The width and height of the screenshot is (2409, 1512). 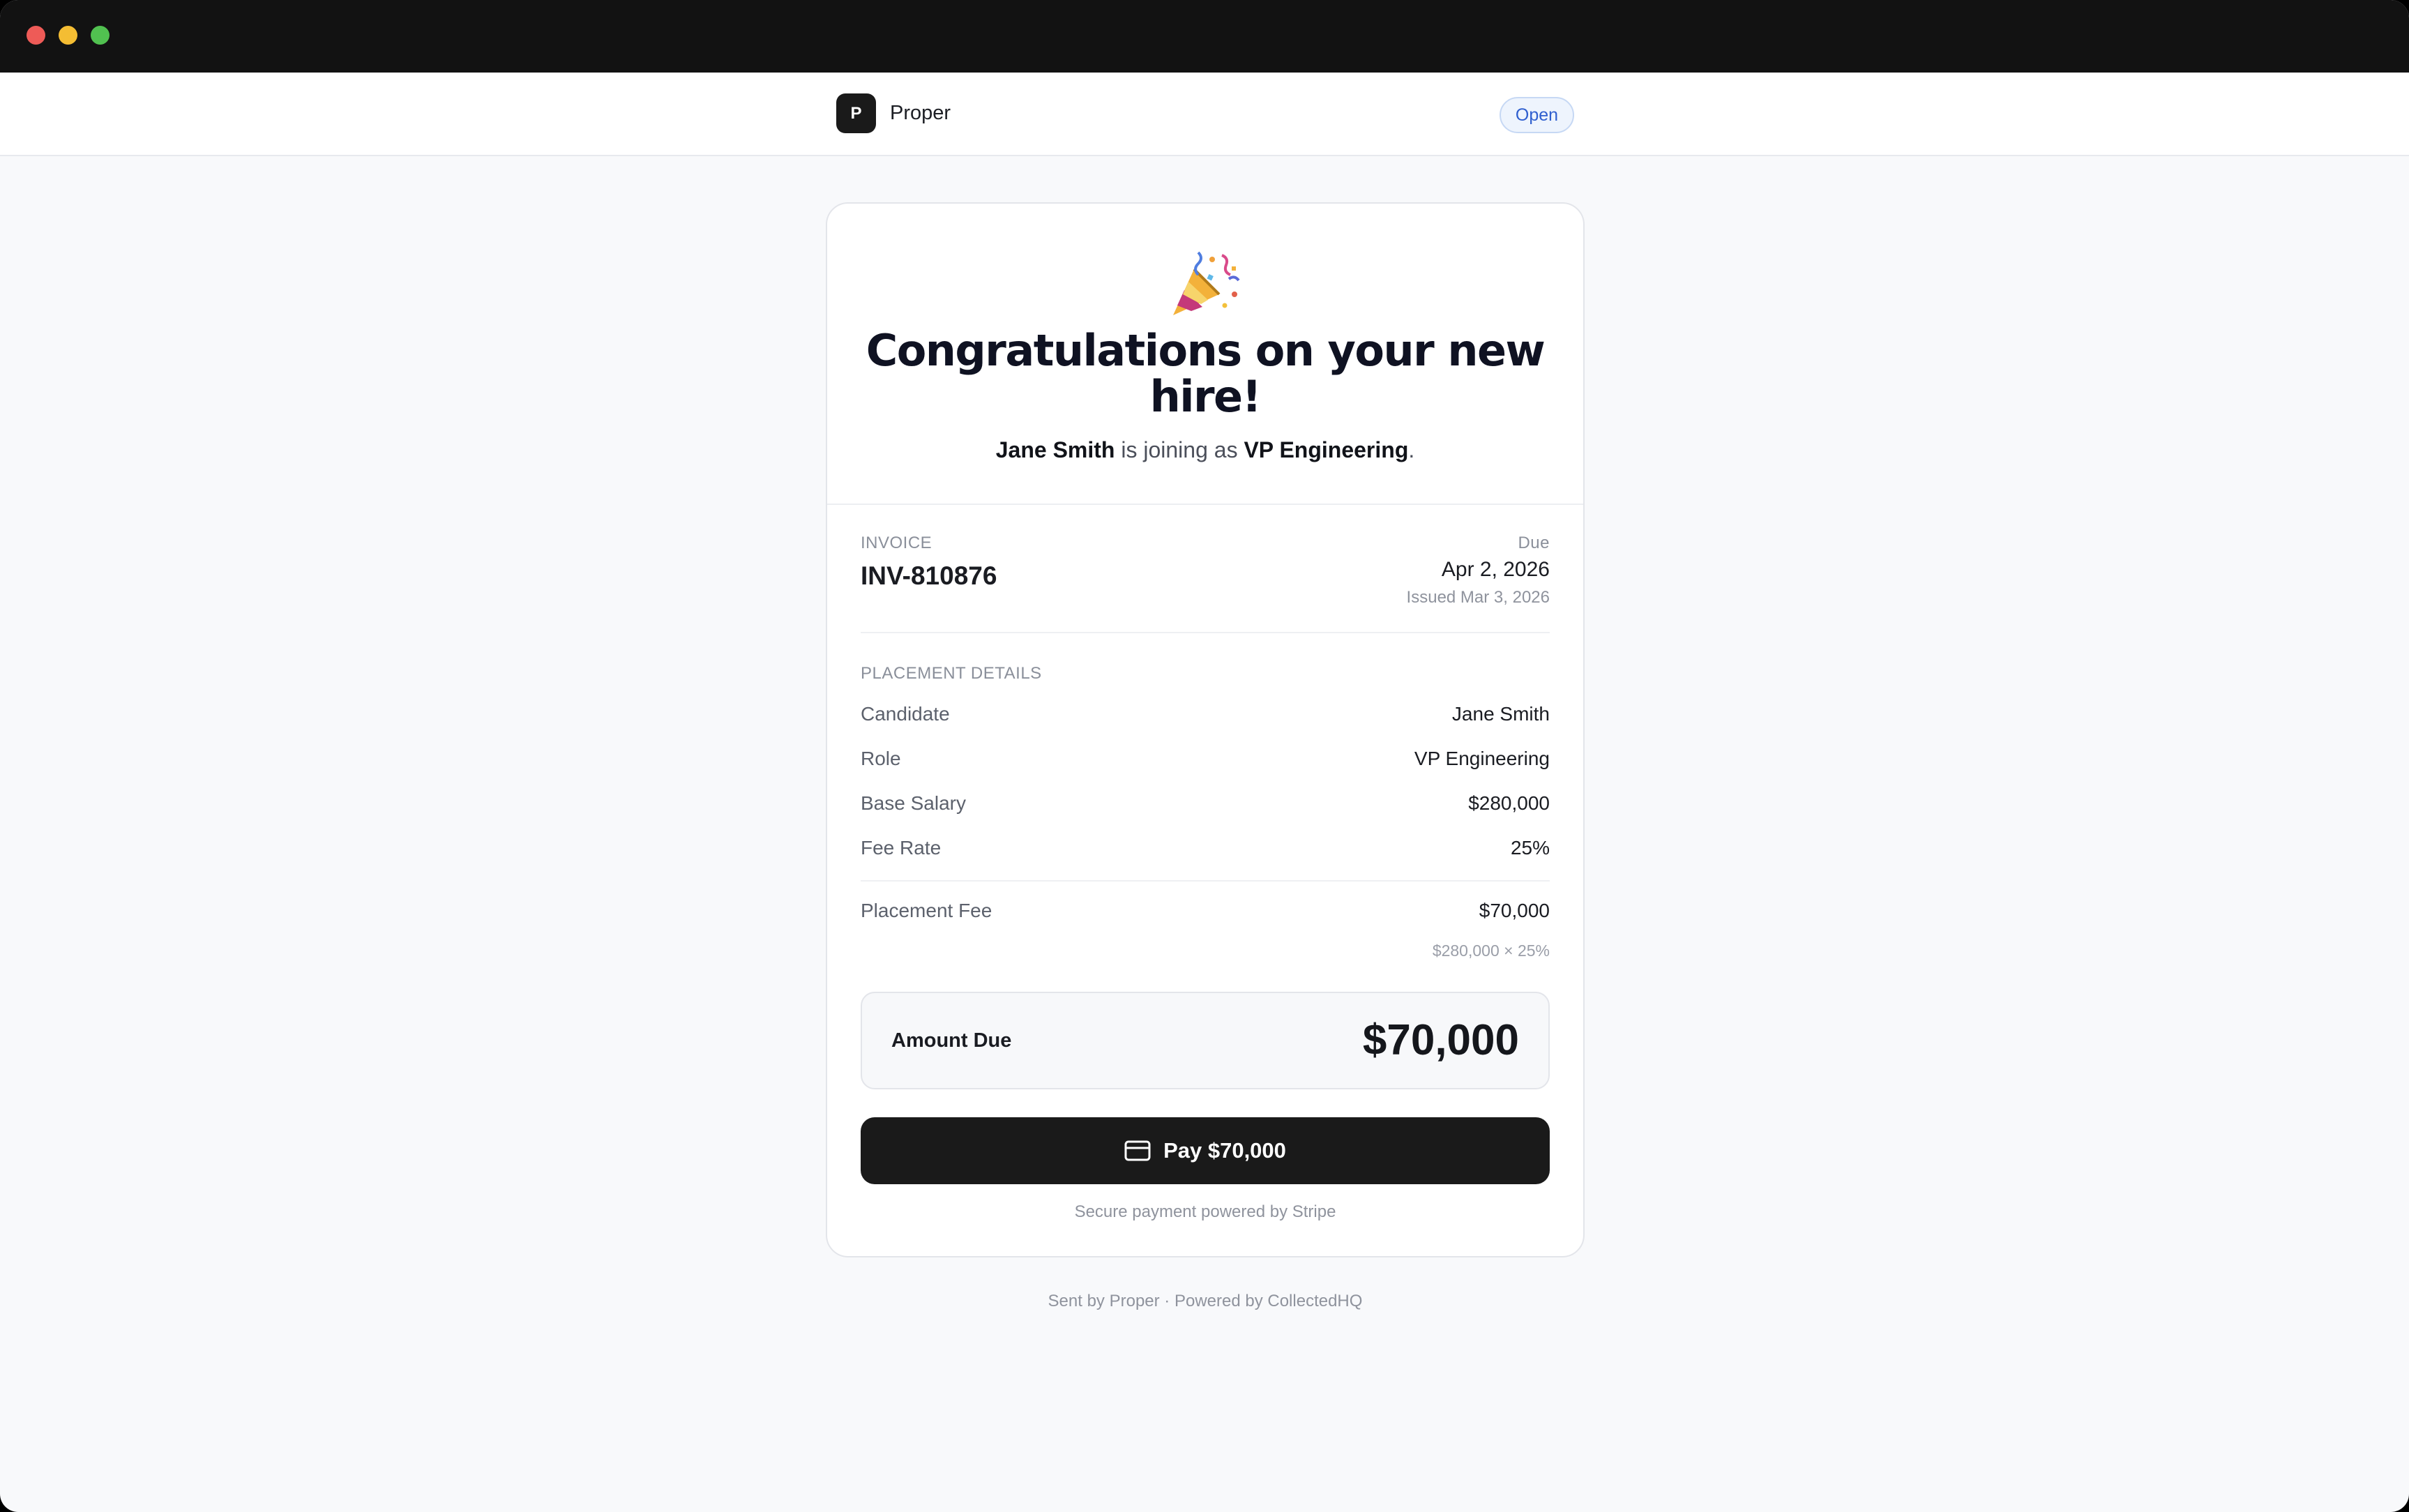 What do you see at coordinates (1326, 449) in the screenshot?
I see `role-name: VP Engineering` at bounding box center [1326, 449].